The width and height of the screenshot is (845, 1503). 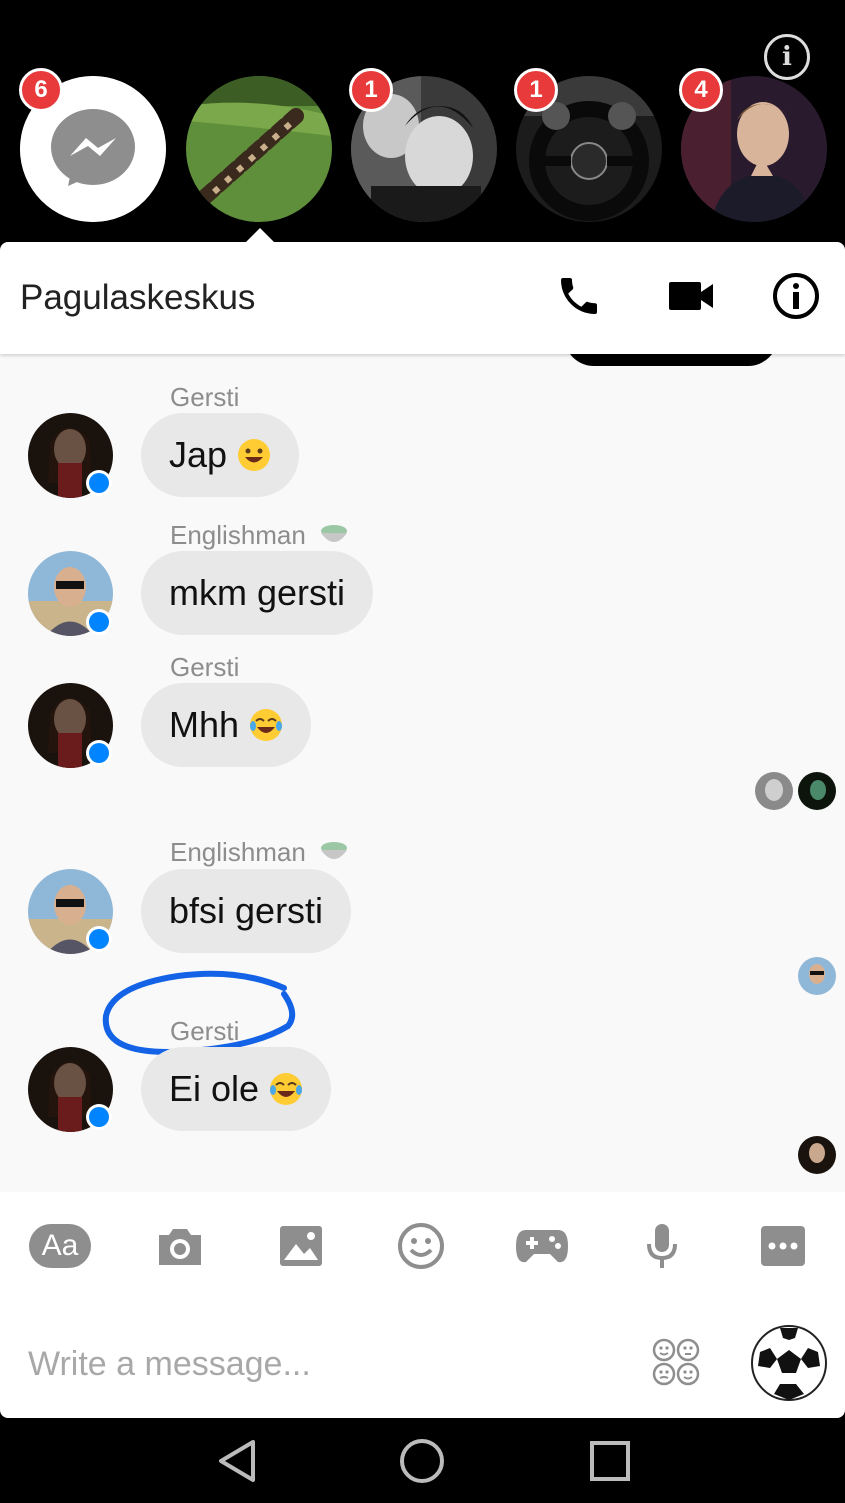 I want to click on game-controller-icon, so click(x=542, y=1246).